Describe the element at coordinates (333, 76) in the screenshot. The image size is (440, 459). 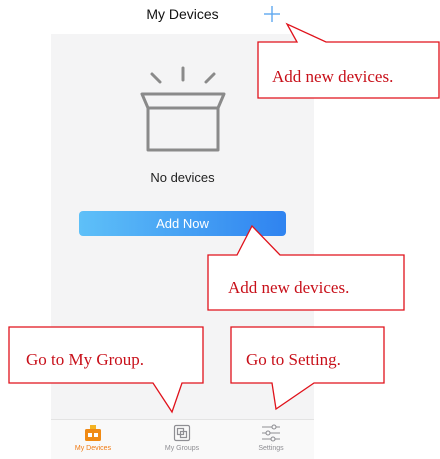
I see `annotation-top-right-text: Add new devices.` at that location.